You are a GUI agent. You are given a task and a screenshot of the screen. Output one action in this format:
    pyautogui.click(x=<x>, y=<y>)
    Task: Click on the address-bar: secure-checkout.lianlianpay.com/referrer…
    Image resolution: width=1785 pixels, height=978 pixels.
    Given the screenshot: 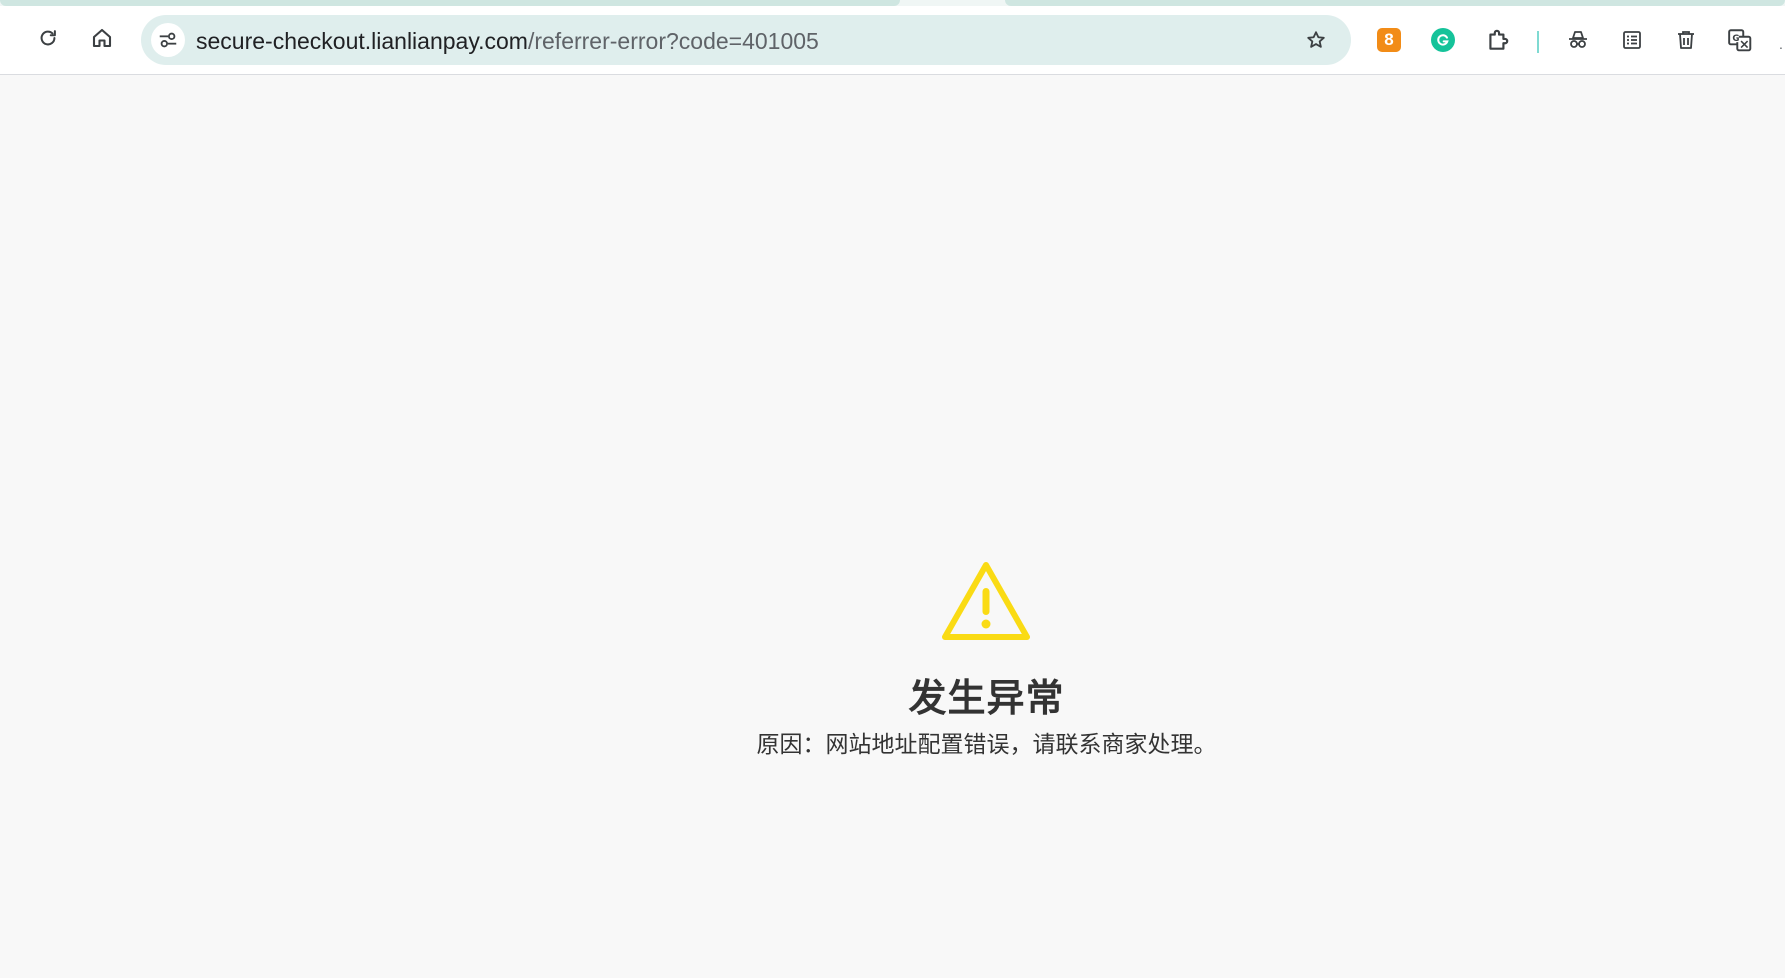 What is the action you would take?
    pyautogui.click(x=746, y=40)
    